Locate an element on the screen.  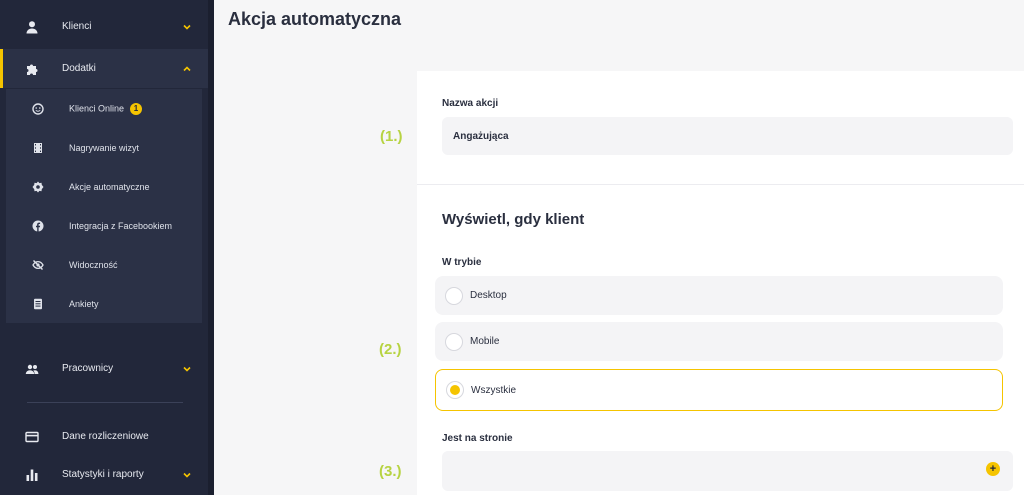
step-label-3: (3.) is located at coordinates (390, 471).